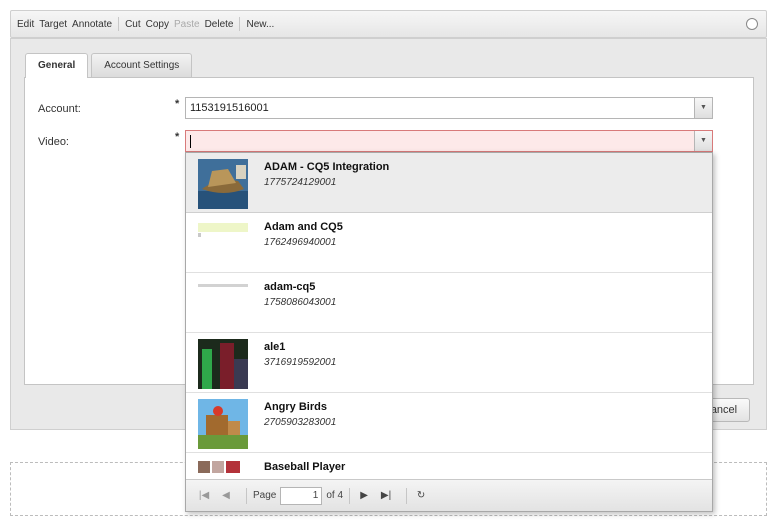 The image size is (777, 523). What do you see at coordinates (752, 24) in the screenshot?
I see `circle-icon` at bounding box center [752, 24].